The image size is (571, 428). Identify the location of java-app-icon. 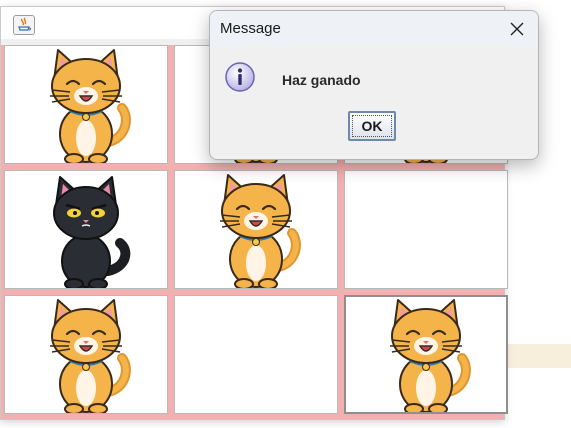
(24, 25).